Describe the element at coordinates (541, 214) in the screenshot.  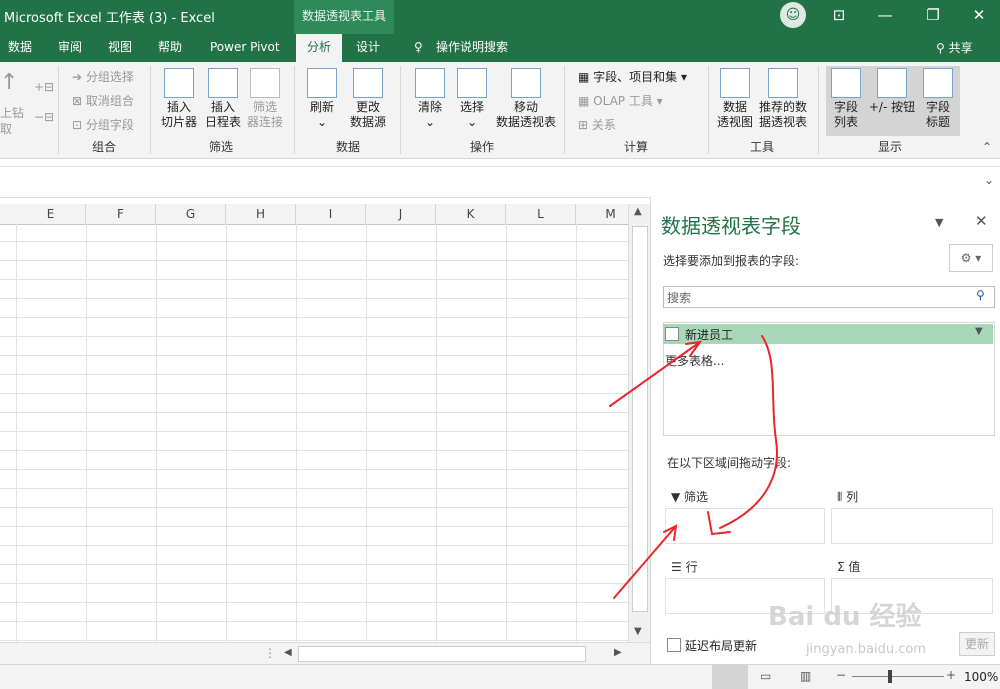
I see `column-header-l: L` at that location.